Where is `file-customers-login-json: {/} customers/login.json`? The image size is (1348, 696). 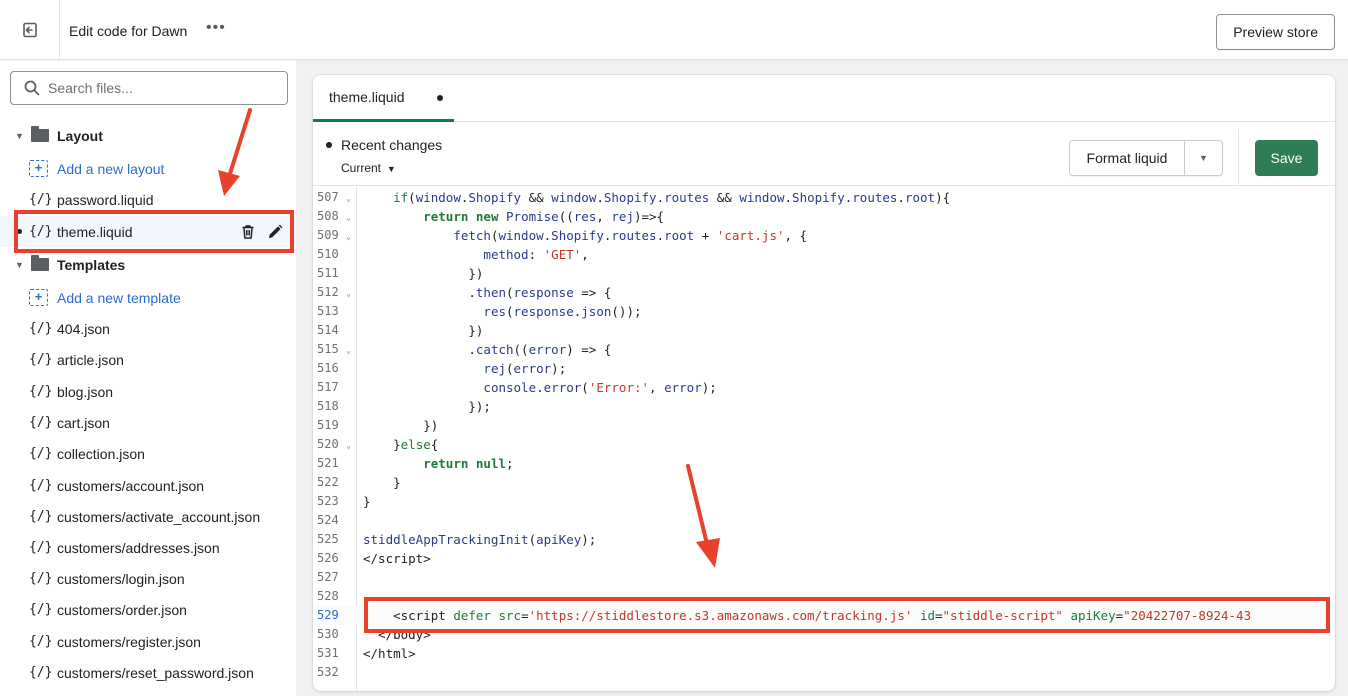 file-customers-login-json: {/} customers/login.json is located at coordinates (148, 578).